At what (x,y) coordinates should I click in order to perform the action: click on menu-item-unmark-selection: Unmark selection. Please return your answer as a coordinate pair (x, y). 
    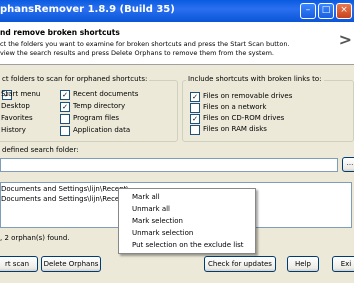
    Looking at the image, I should click on (162, 233).